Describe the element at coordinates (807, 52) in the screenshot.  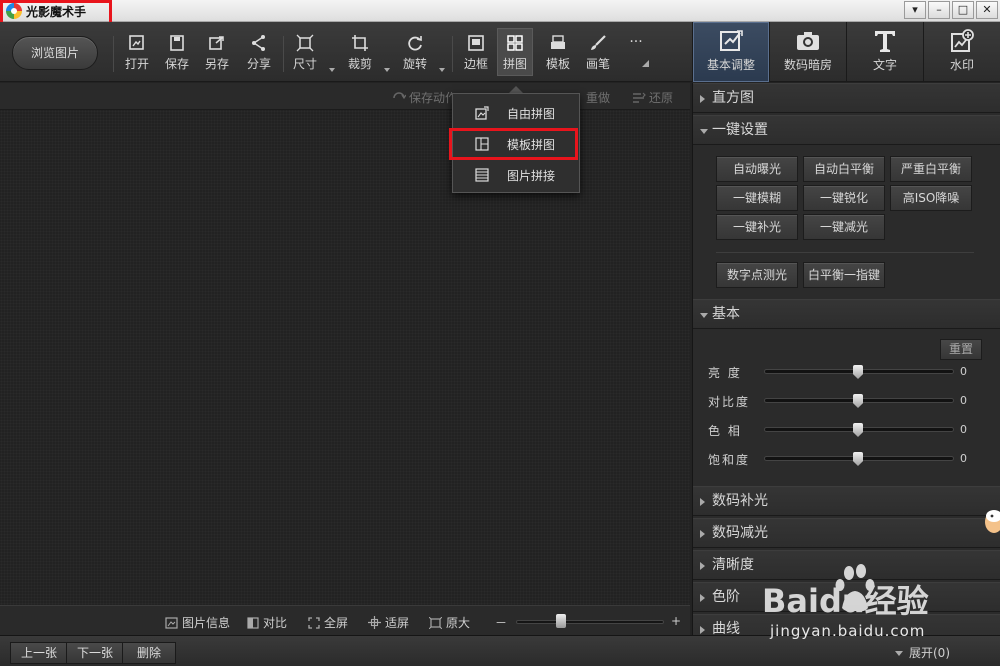
I see `tab-digital-darkroom: 数码暗房` at that location.